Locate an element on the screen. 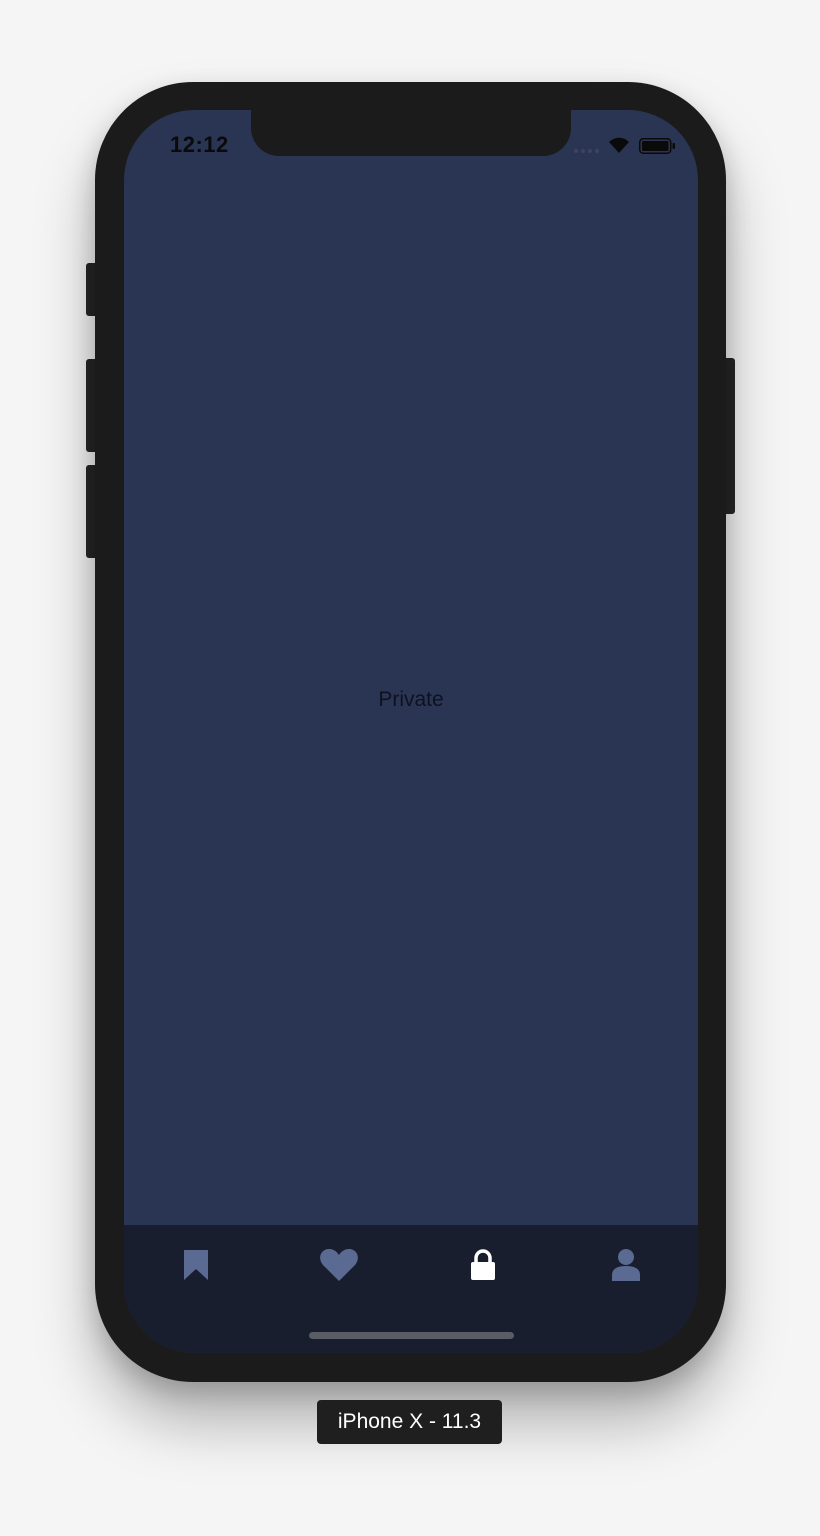 The image size is (820, 1536). tab-saved is located at coordinates (196, 1265).